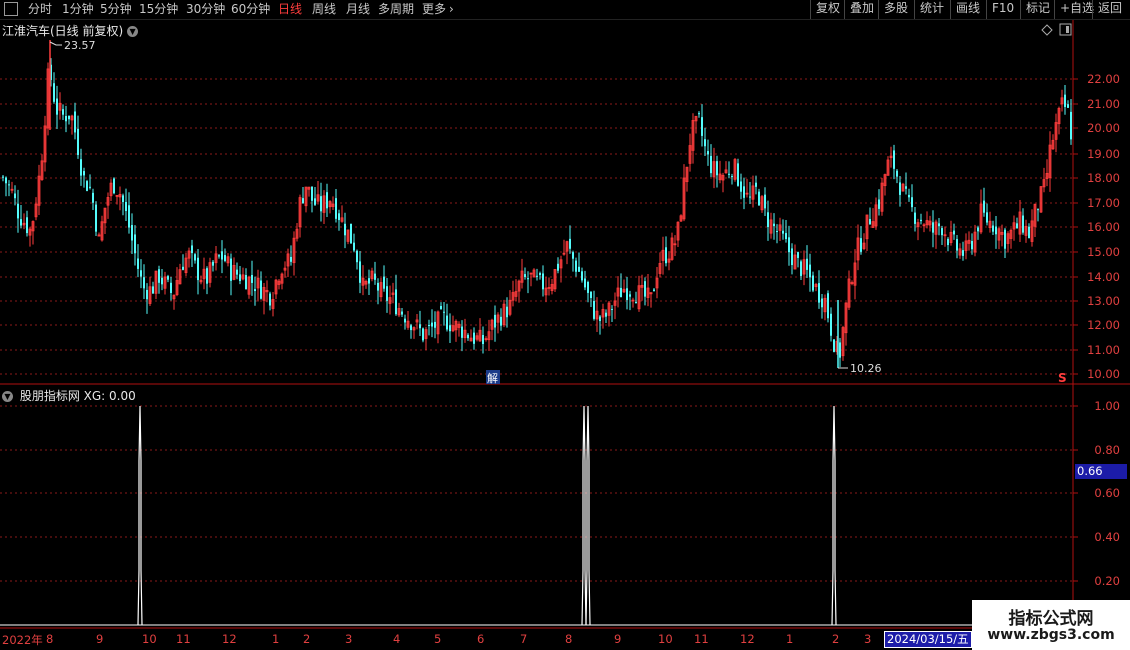  I want to click on date-axis-label: 9, so click(618, 639).